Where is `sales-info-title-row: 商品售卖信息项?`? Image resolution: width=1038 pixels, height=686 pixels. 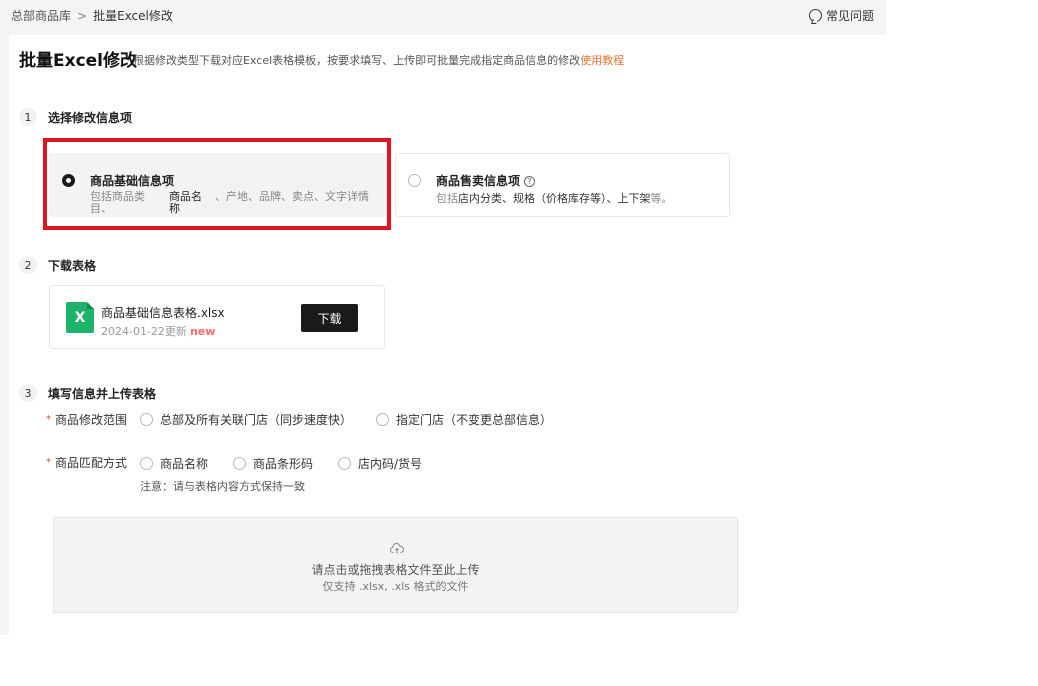 sales-info-title-row: 商品售卖信息项? is located at coordinates (486, 180).